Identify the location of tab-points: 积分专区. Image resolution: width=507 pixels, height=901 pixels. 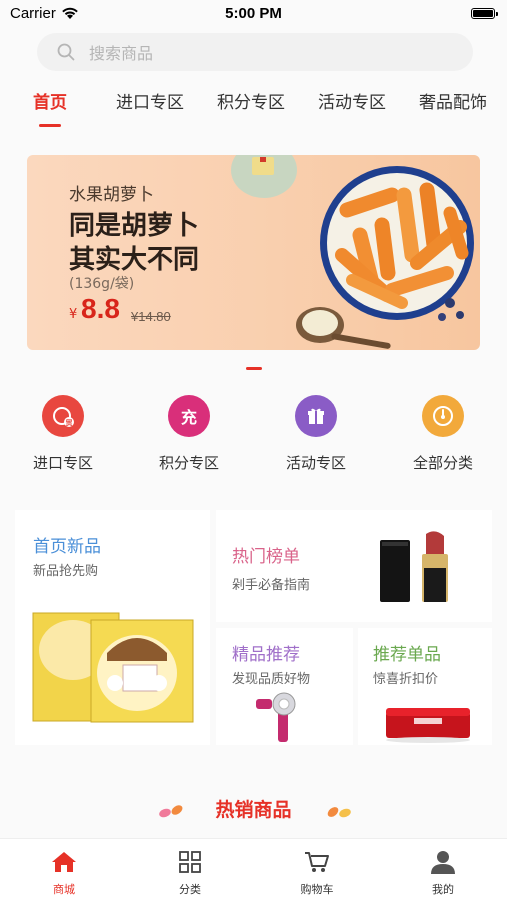
(251, 100).